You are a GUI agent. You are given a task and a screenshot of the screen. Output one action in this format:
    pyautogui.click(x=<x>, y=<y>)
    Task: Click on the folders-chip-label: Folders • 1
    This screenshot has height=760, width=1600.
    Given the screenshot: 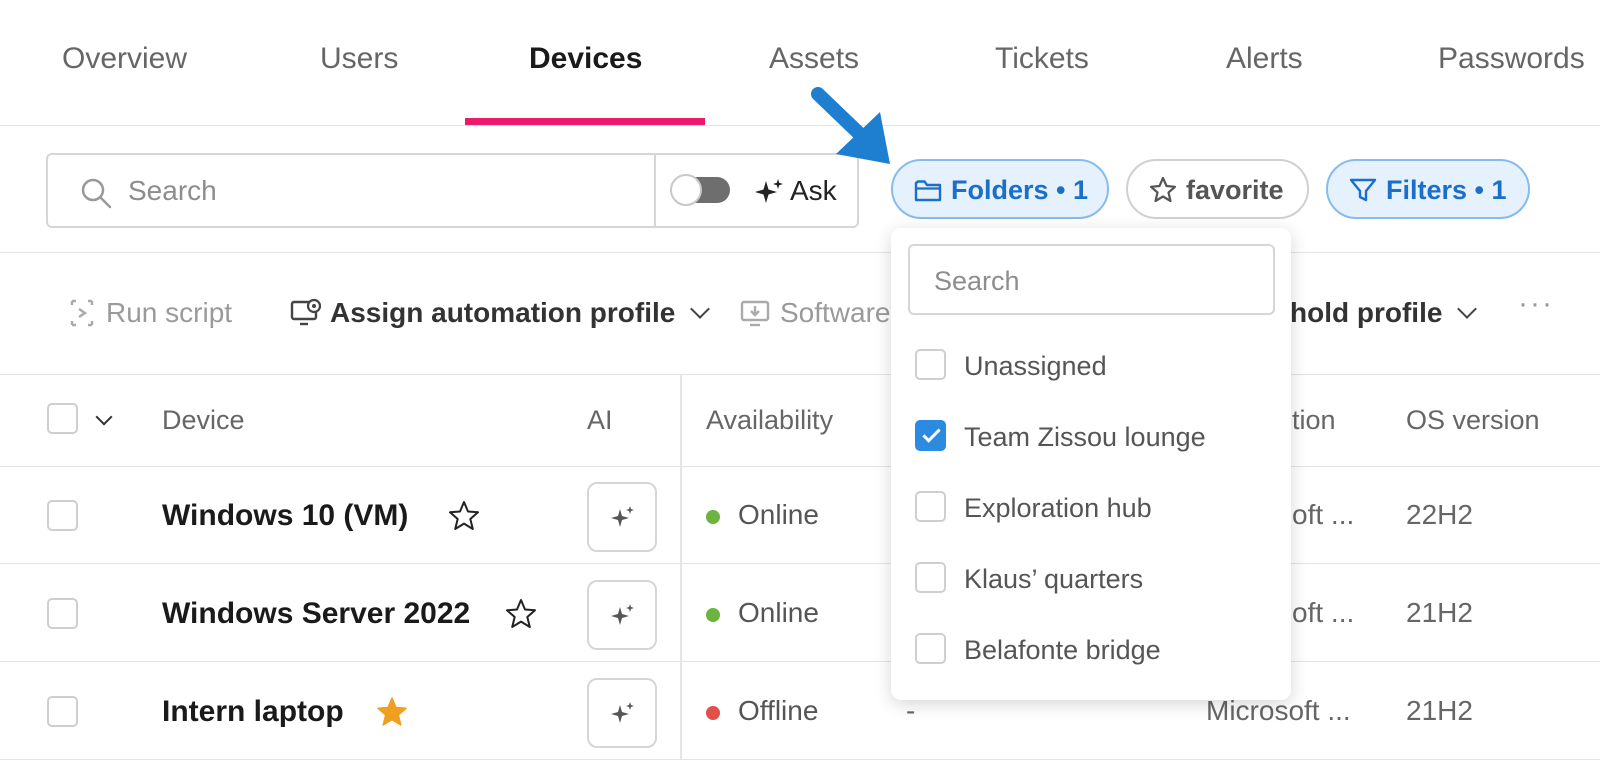 What is the action you would take?
    pyautogui.click(x=1019, y=190)
    